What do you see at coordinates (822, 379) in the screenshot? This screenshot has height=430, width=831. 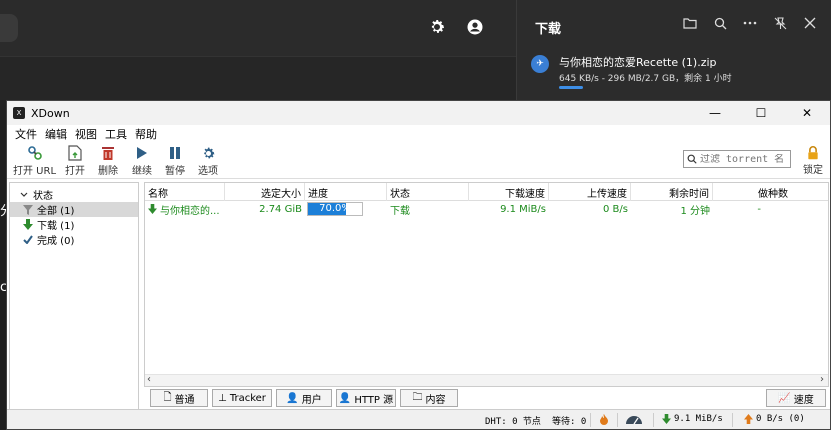 I see `scroll-right-icon: ›` at bounding box center [822, 379].